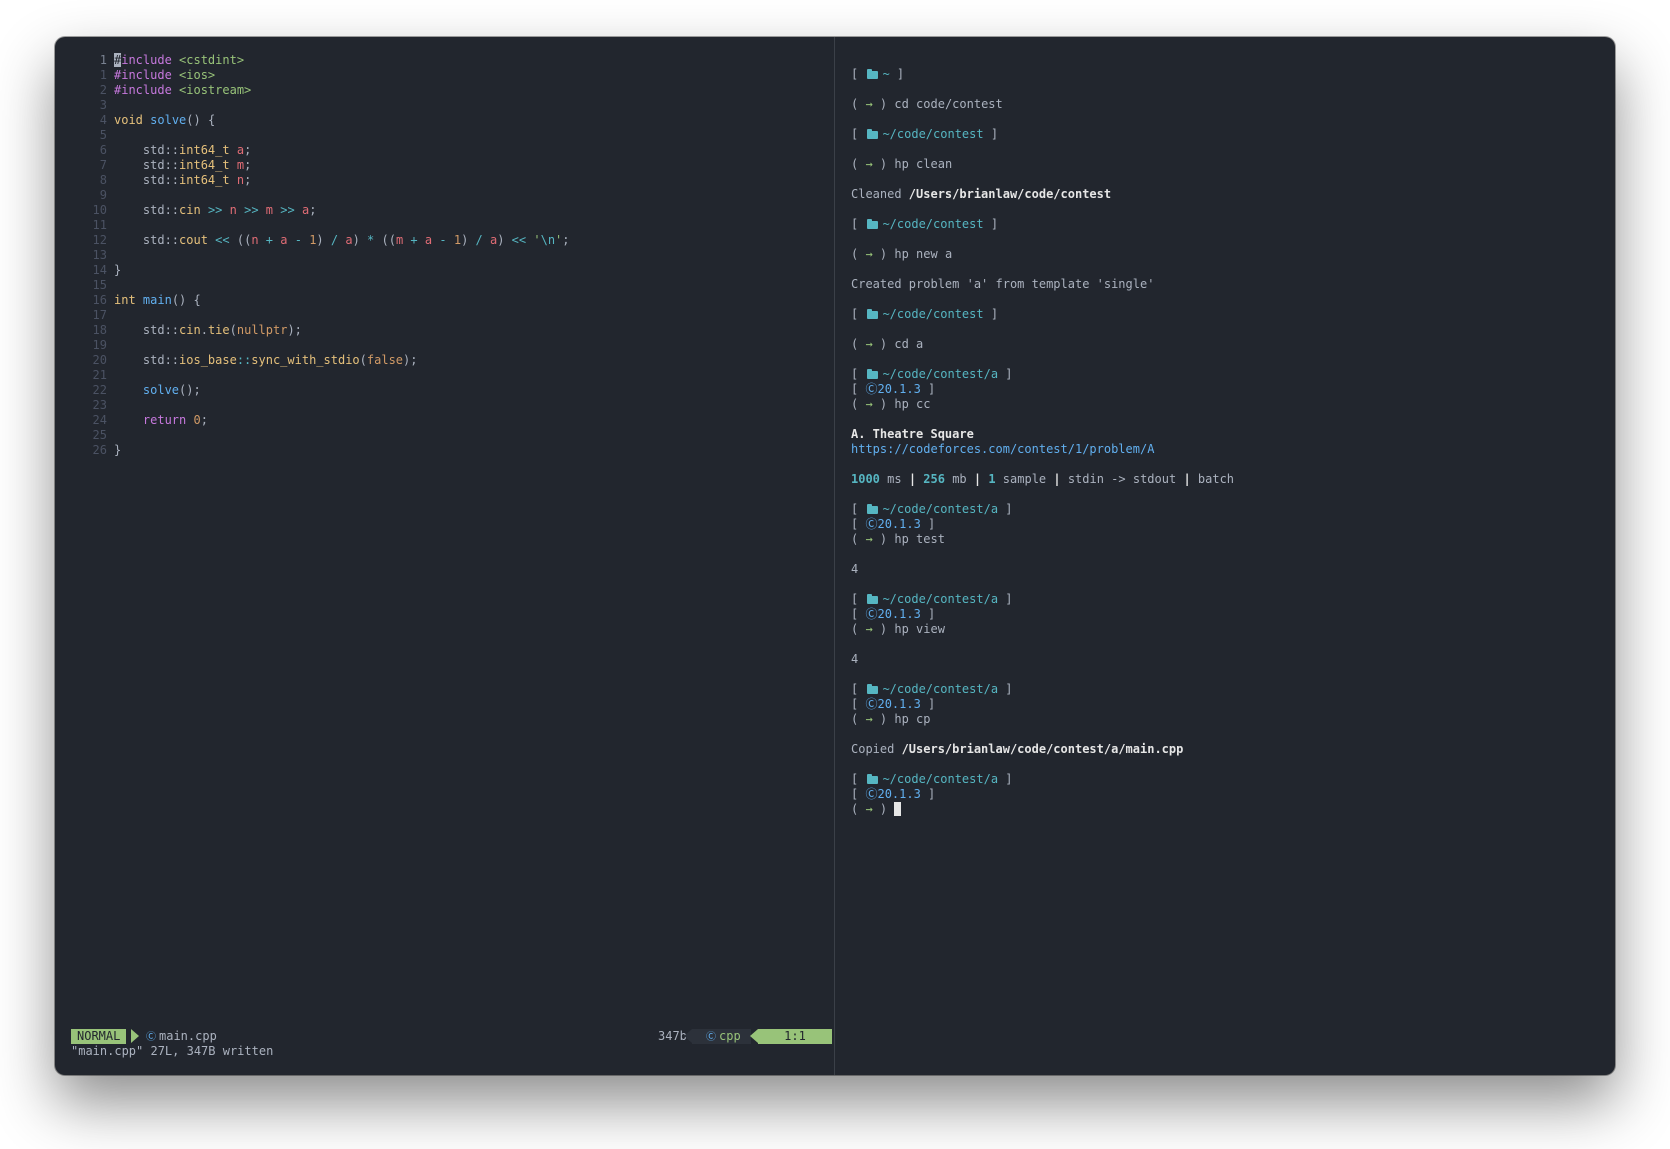 The width and height of the screenshot is (1670, 1149). I want to click on code-token: \n, so click(548, 240).